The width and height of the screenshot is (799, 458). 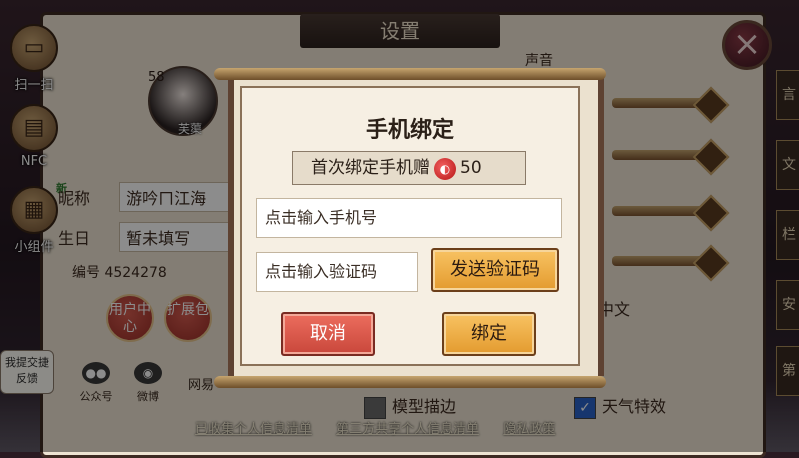 I want to click on reward-amount: 50, so click(x=471, y=168).